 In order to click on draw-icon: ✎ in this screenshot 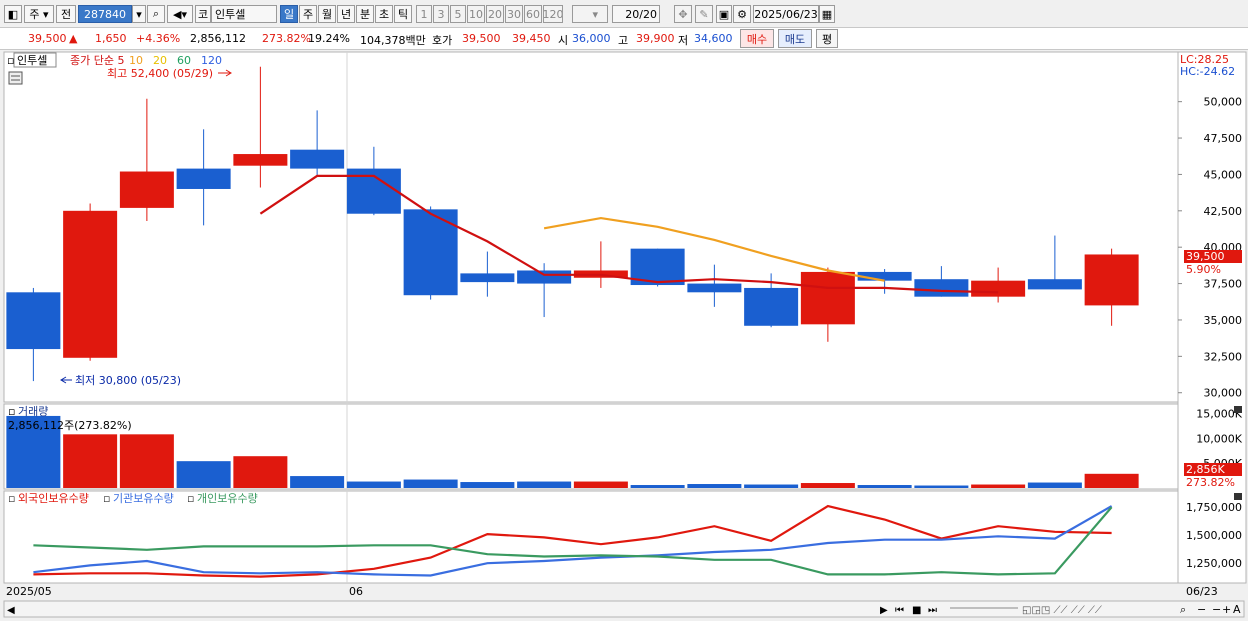, I will do `click(704, 14)`.